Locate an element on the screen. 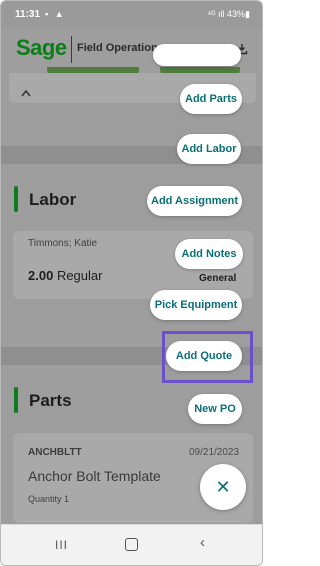 The height and width of the screenshot is (566, 320). part-code: ANCHBLTT is located at coordinates (55, 452).